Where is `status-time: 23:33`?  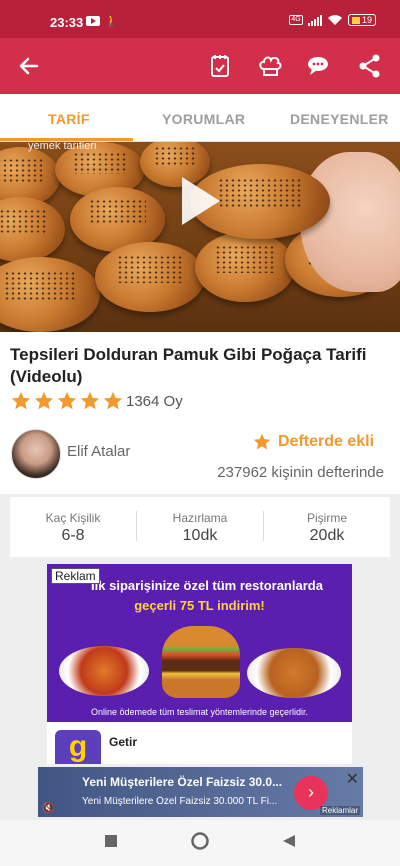 status-time: 23:33 is located at coordinates (67, 22).